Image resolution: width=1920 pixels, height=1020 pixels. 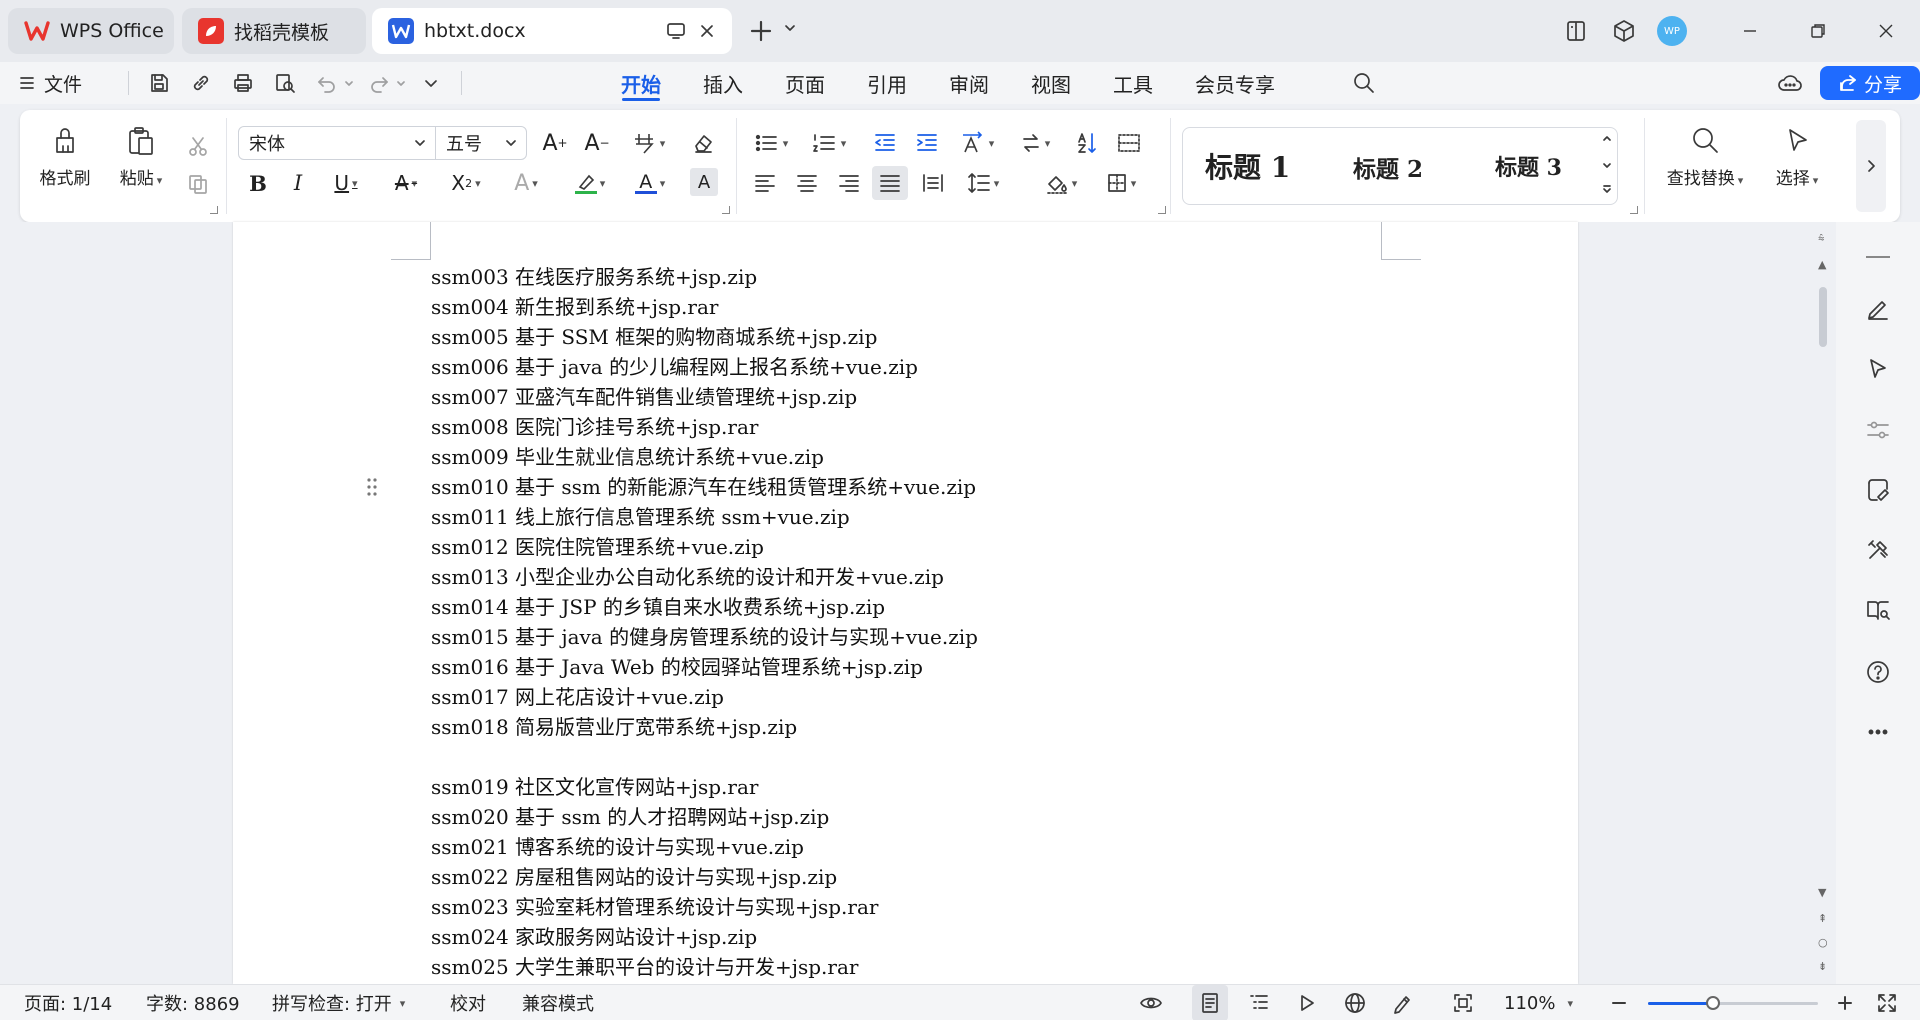 What do you see at coordinates (1061, 183) in the screenshot?
I see `shading-icon: ▾` at bounding box center [1061, 183].